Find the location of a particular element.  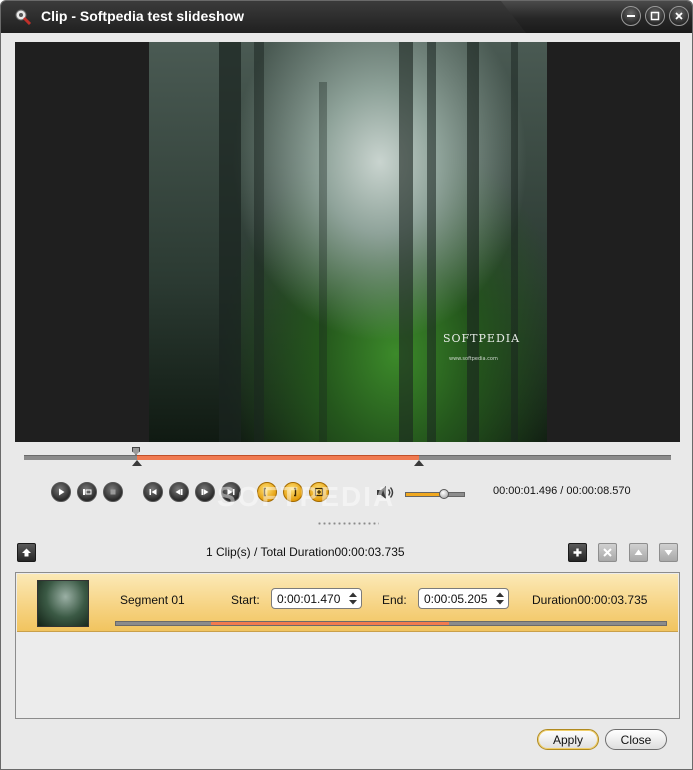

timeline-end-marker is located at coordinates (418, 463).